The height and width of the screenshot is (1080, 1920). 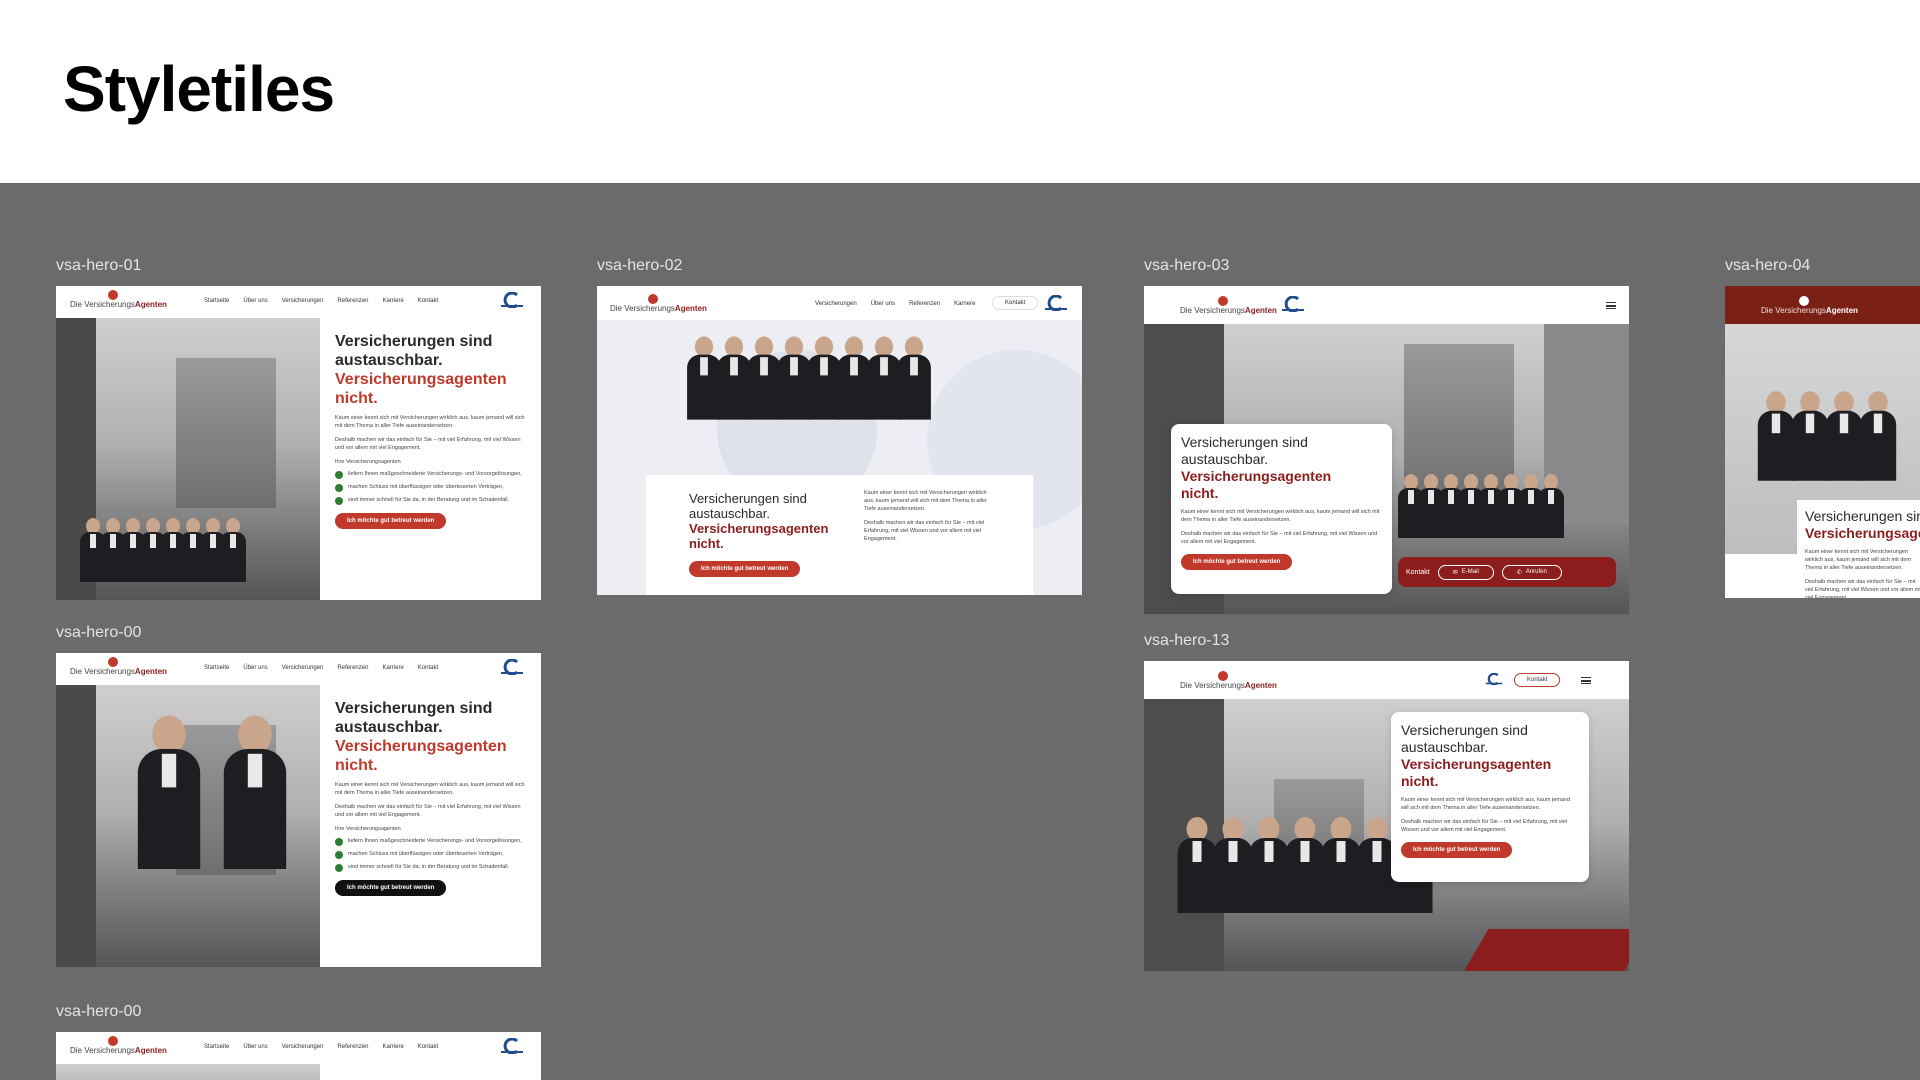 What do you see at coordinates (1862, 524) in the screenshot?
I see `hero-headline: Versicherungen sind Versicherungsagenten` at bounding box center [1862, 524].